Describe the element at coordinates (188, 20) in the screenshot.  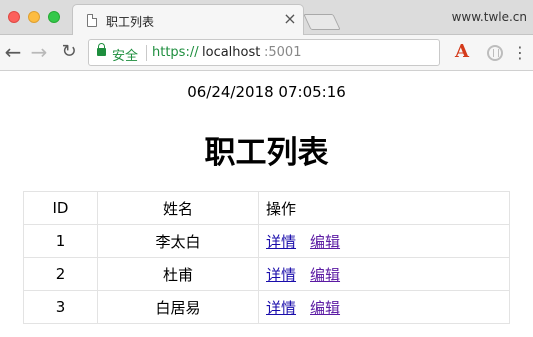
I see `tab-staff-list: 职工列表 ×` at that location.